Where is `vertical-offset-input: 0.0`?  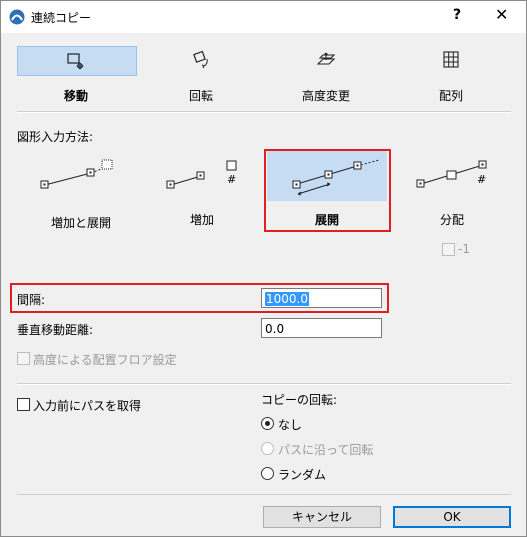 vertical-offset-input: 0.0 is located at coordinates (321, 328).